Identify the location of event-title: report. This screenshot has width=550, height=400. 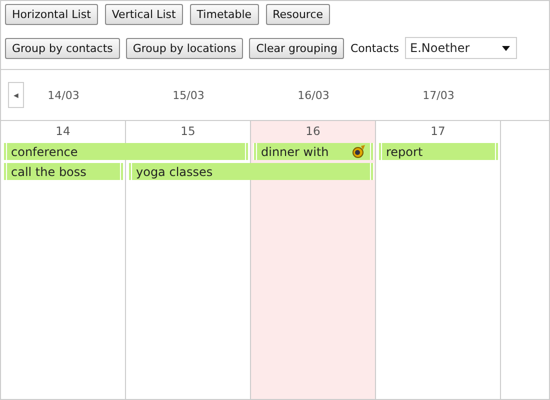
(404, 151).